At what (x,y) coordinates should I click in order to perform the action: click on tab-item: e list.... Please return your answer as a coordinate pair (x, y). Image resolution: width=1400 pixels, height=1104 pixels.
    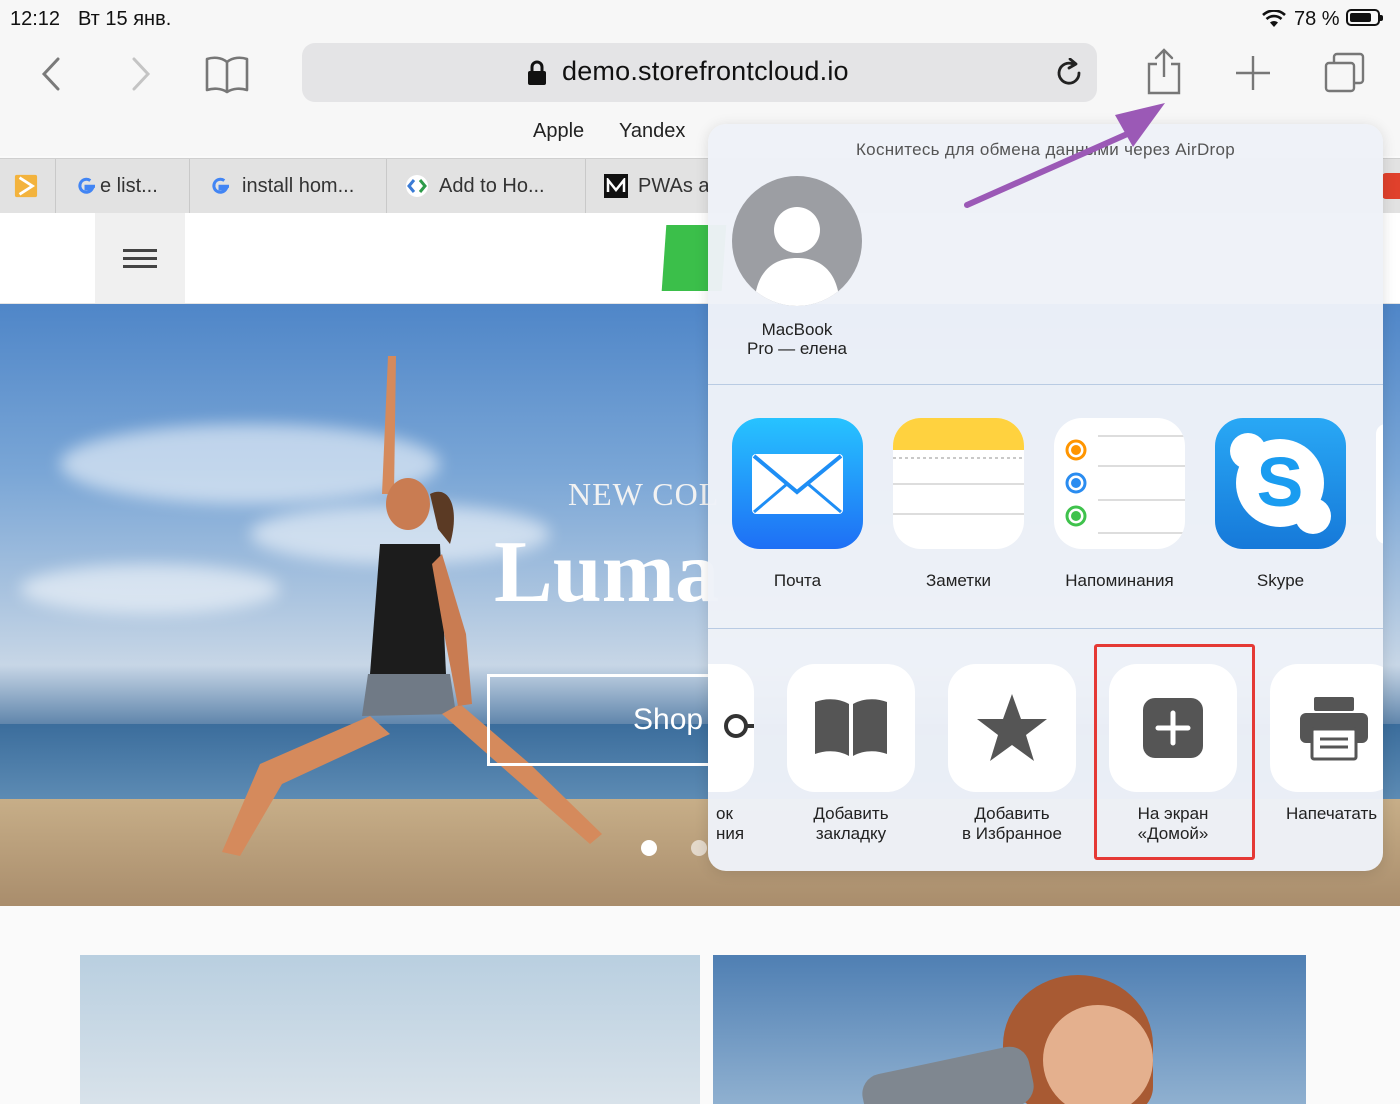
    Looking at the image, I should click on (123, 186).